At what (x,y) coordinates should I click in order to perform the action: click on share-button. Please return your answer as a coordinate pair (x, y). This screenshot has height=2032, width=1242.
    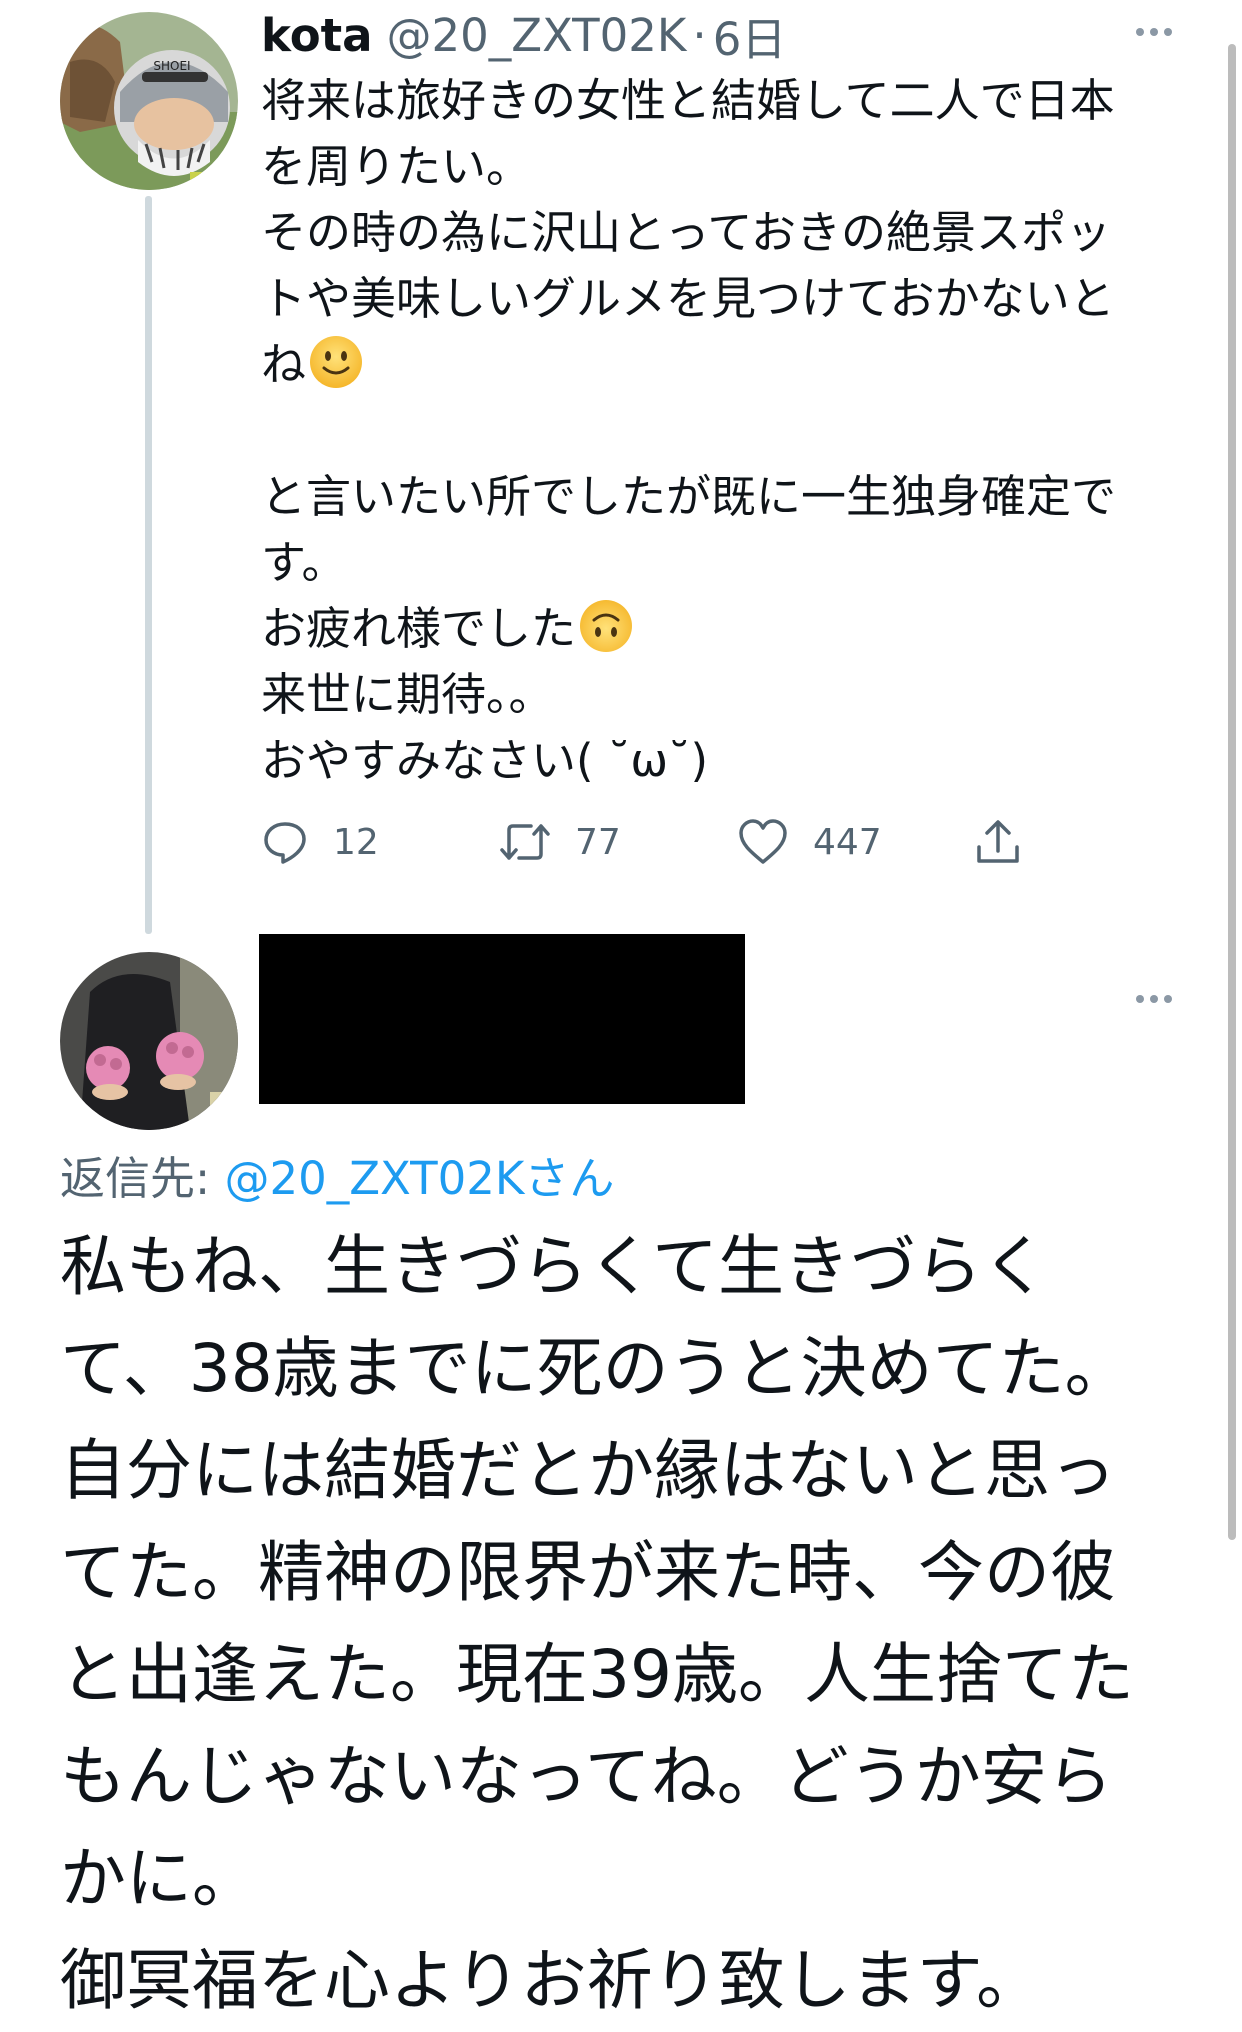
    Looking at the image, I should click on (998, 842).